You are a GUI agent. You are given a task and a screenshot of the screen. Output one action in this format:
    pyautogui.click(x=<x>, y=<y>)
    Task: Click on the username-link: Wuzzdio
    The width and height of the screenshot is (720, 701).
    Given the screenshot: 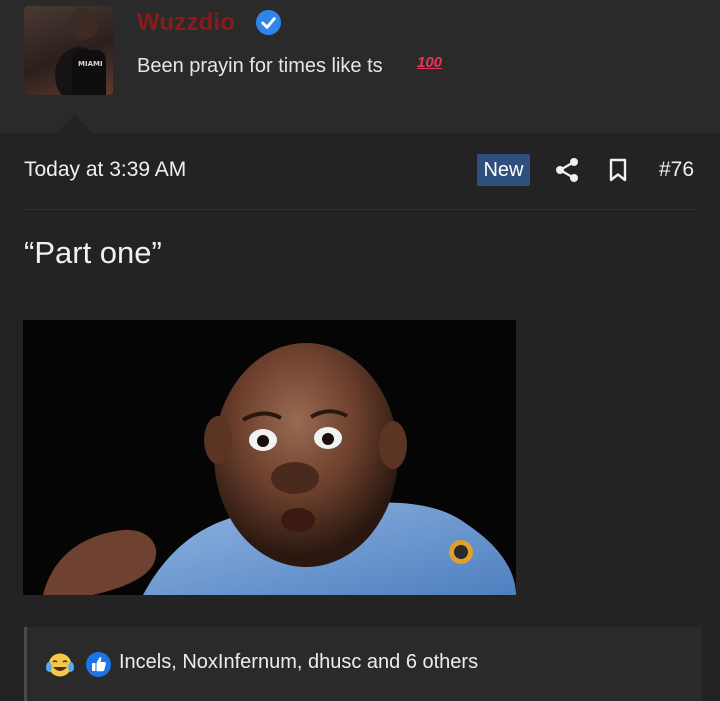 What is the action you would take?
    pyautogui.click(x=186, y=23)
    